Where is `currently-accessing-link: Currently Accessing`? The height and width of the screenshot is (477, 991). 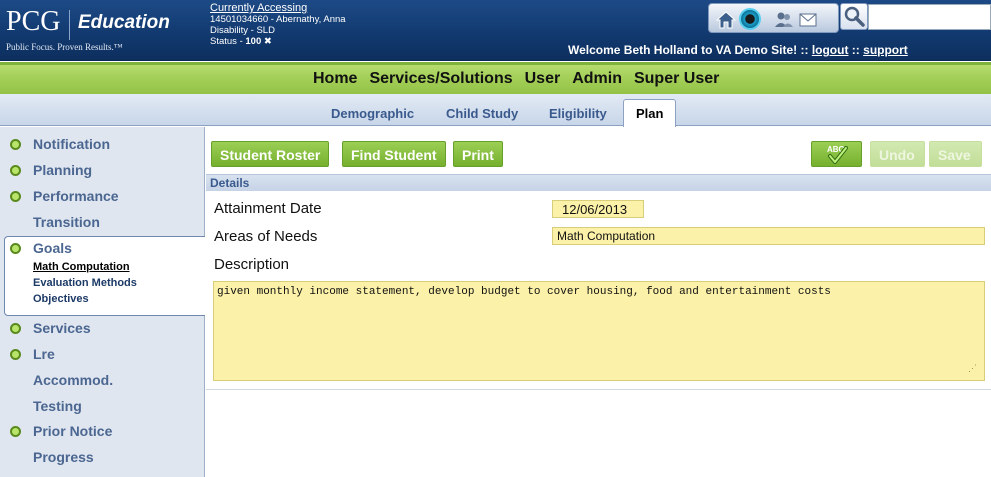
currently-accessing-link: Currently Accessing is located at coordinates (278, 8).